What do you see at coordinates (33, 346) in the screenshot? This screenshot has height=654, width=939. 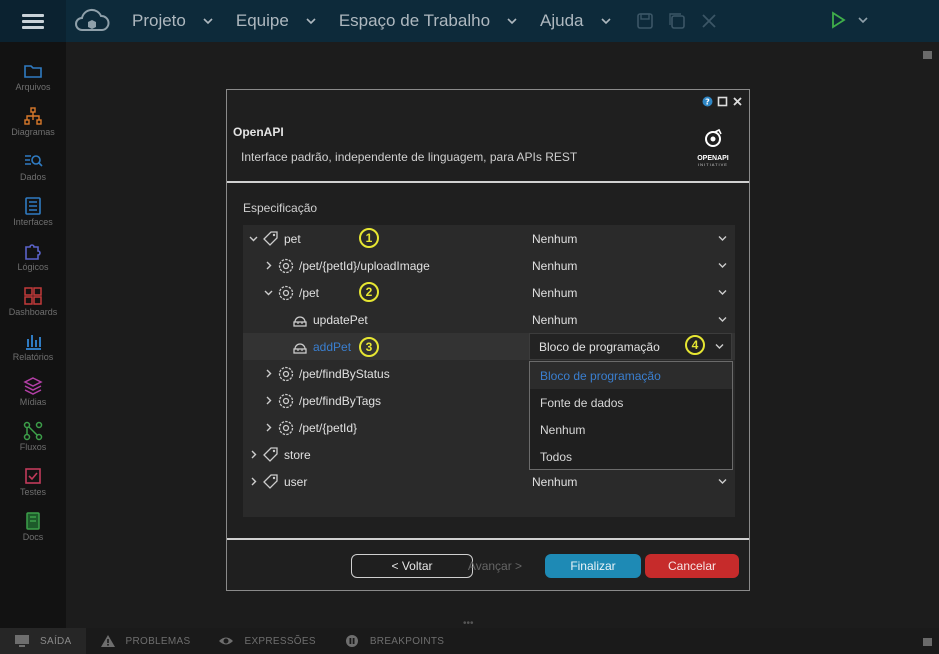 I see `sidebar-item-relatorios: Relatórios` at bounding box center [33, 346].